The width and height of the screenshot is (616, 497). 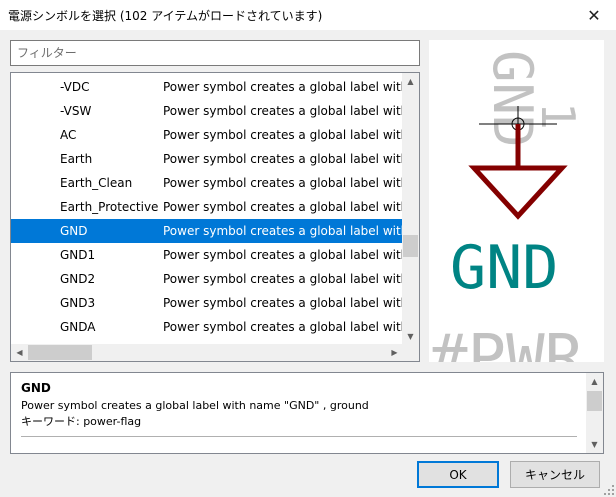 What do you see at coordinates (74, 231) in the screenshot?
I see `row-symbol-name: GND` at bounding box center [74, 231].